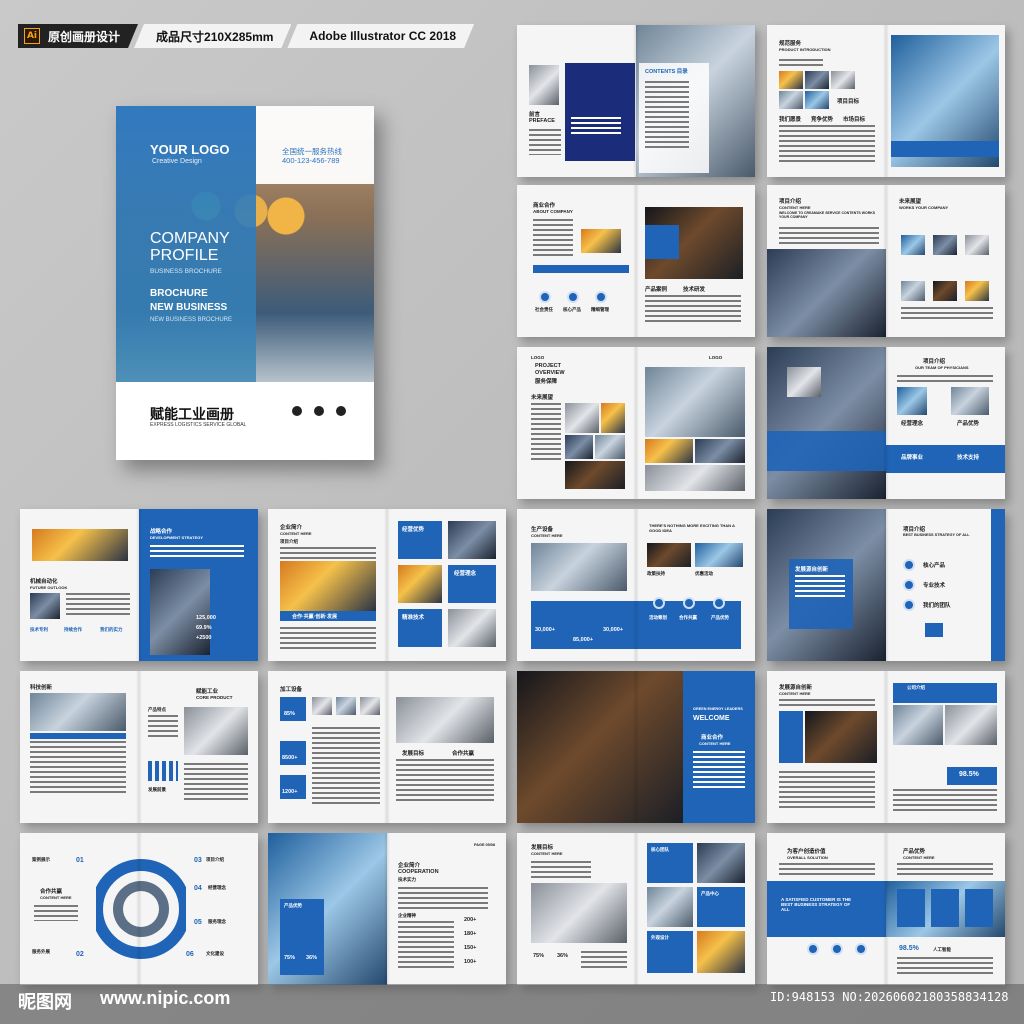  What do you see at coordinates (78, 768) in the screenshot?
I see `s11-table` at bounding box center [78, 768].